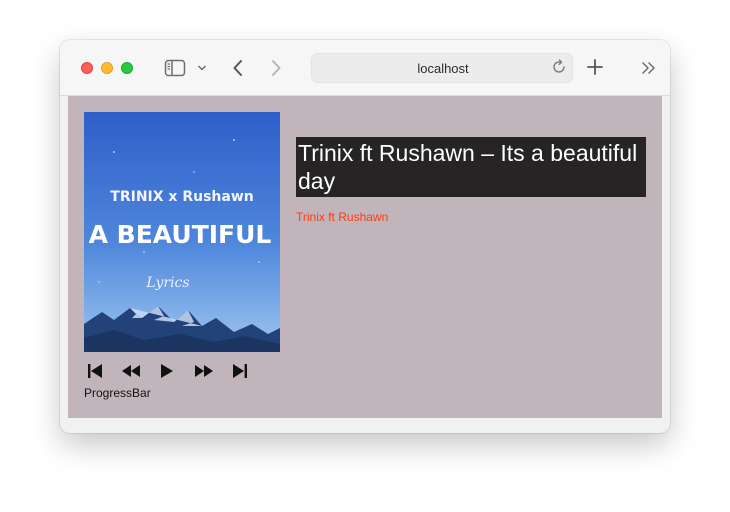  I want to click on rewind-icon, so click(131, 371).